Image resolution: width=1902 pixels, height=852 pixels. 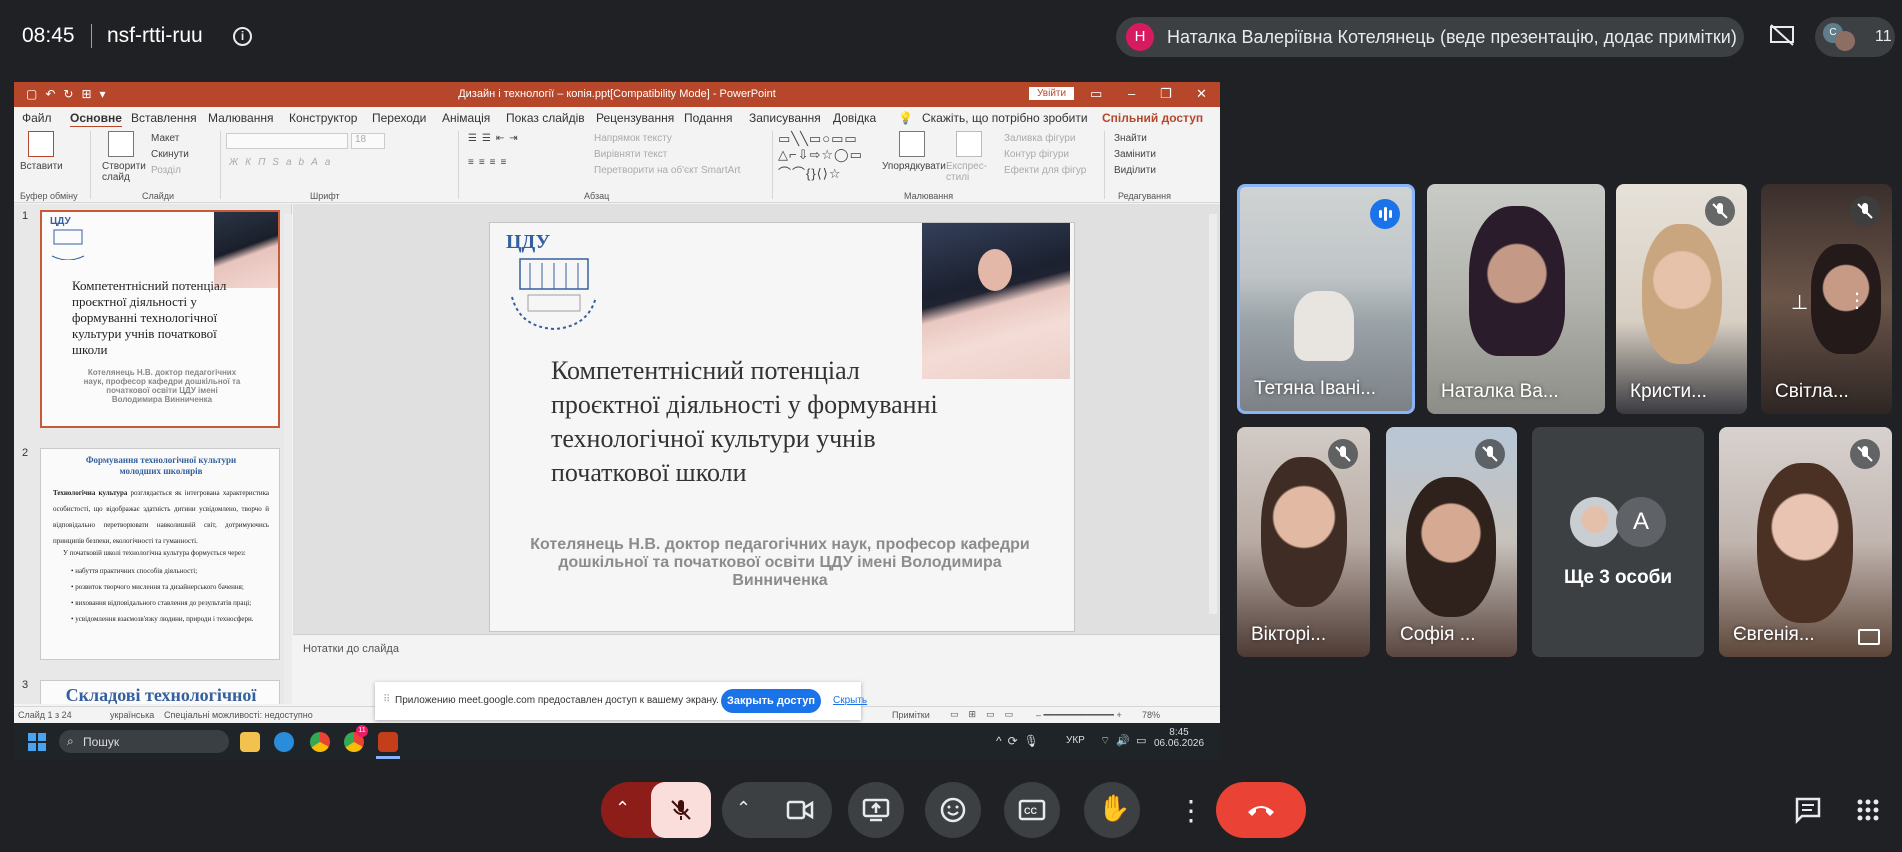 I want to click on tab-file: Файл, so click(x=37, y=118).